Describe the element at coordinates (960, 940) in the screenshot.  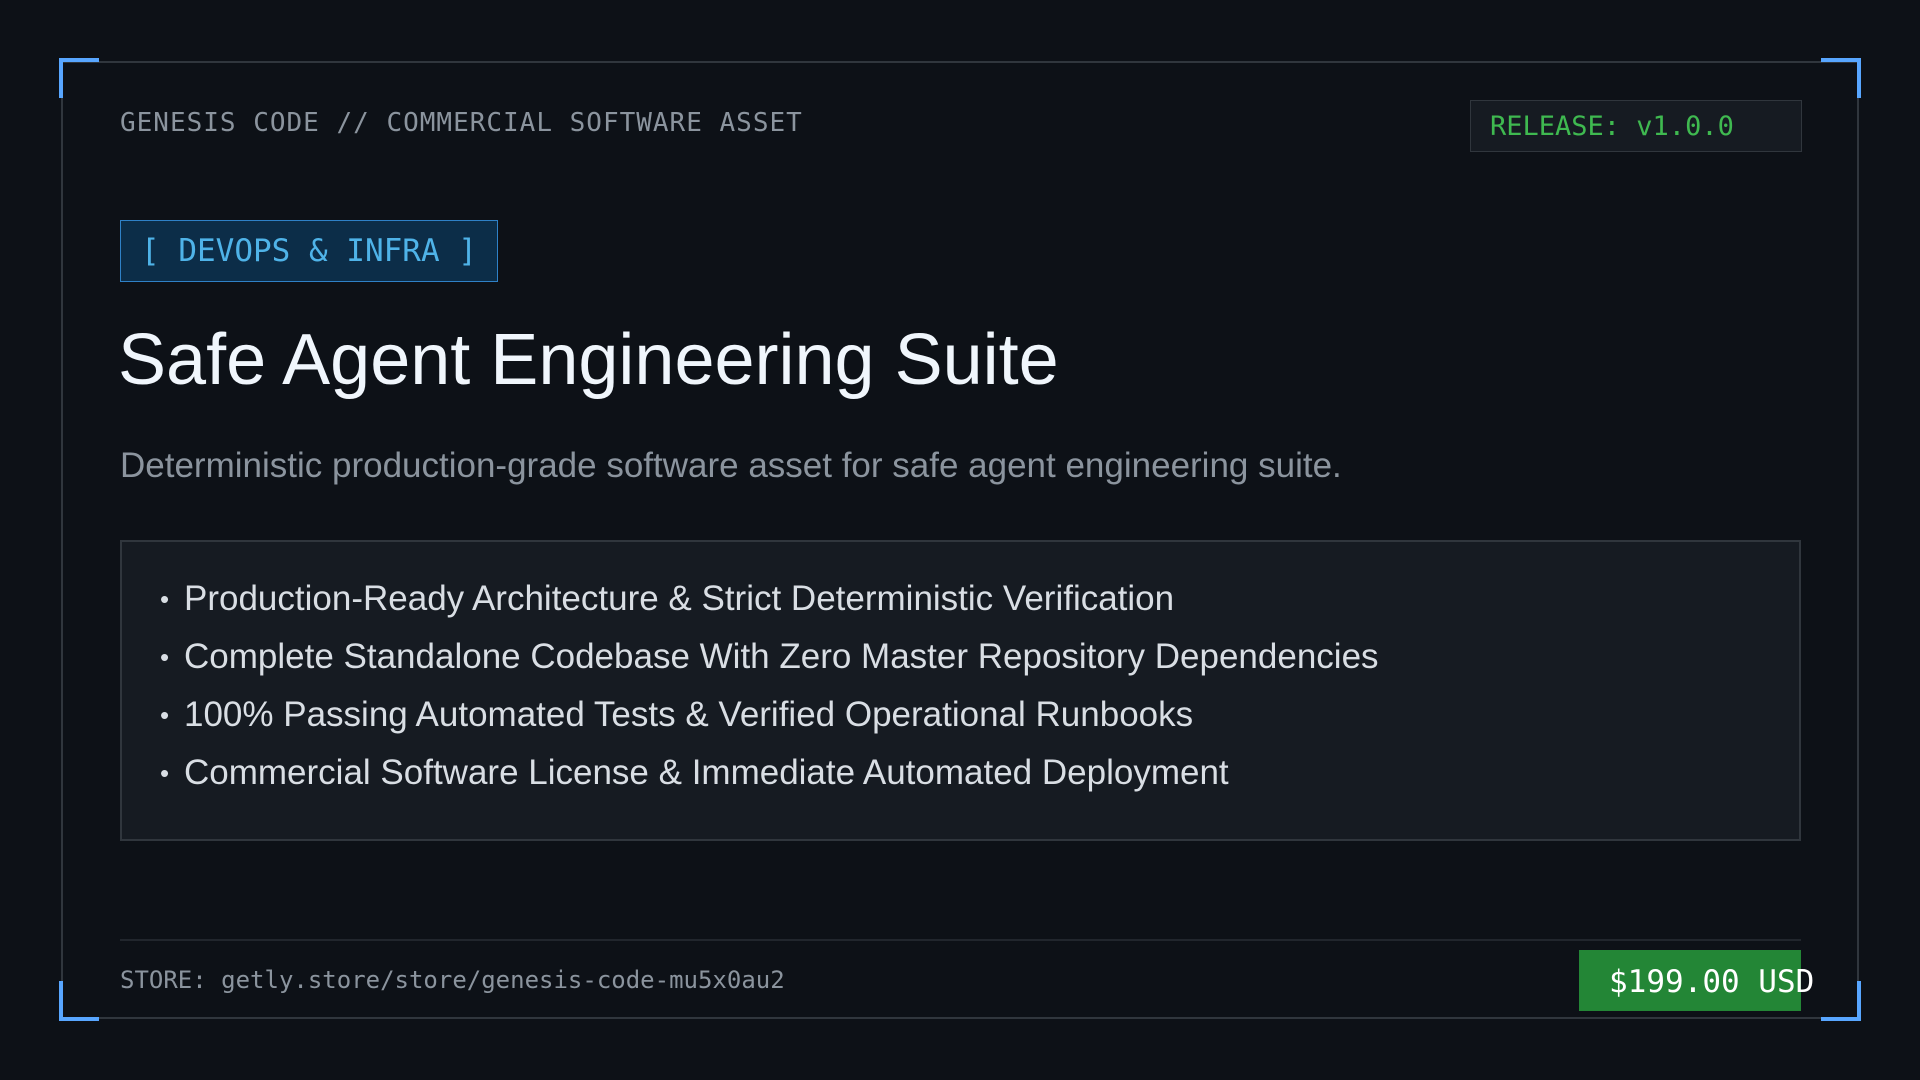
I see `footer-divider` at that location.